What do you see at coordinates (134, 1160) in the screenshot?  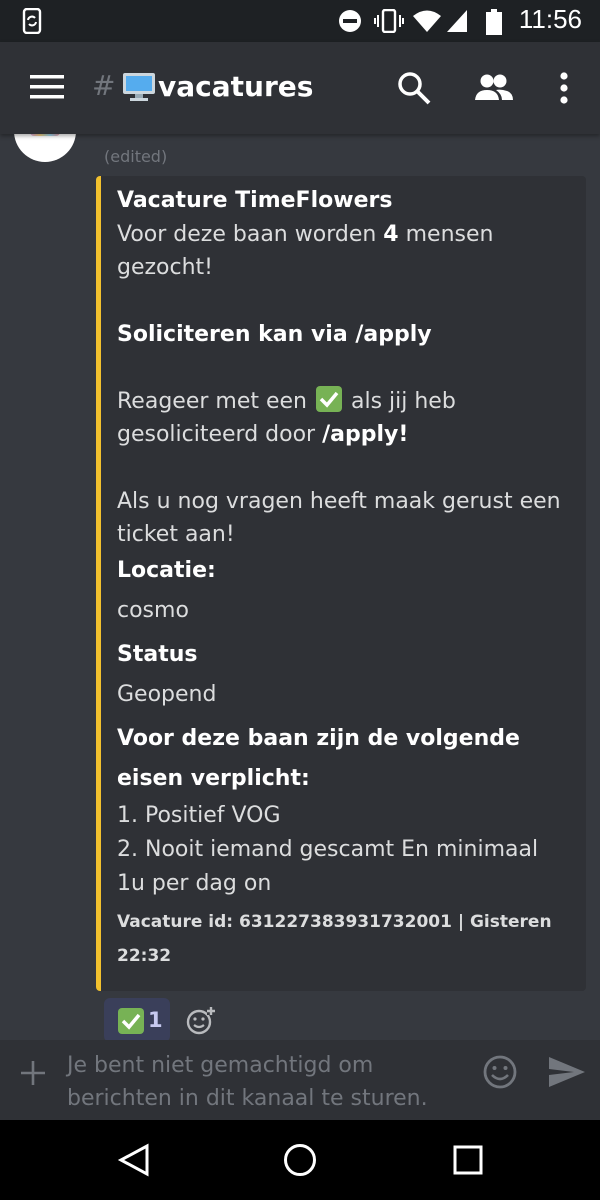 I see `back-icon` at bounding box center [134, 1160].